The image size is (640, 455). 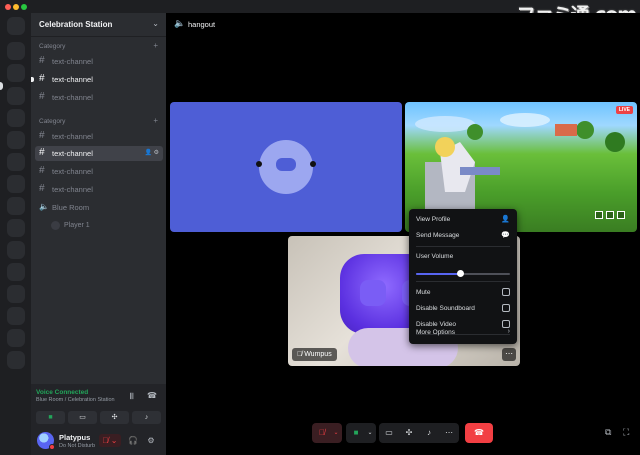 What do you see at coordinates (151, 152) in the screenshot?
I see `channel-settings-icons: 👤 ⚙` at bounding box center [151, 152].